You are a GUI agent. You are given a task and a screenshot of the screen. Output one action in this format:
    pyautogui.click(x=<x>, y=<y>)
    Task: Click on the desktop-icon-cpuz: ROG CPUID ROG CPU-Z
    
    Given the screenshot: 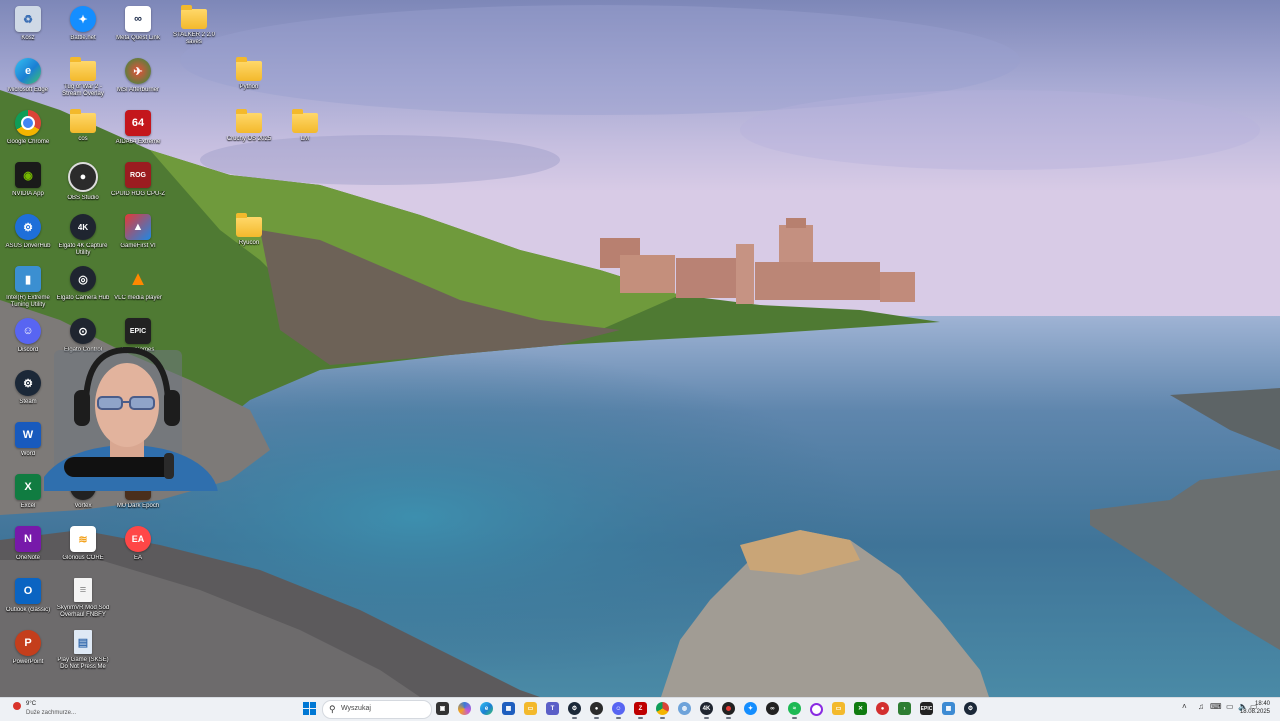 What is the action you would take?
    pyautogui.click(x=138, y=185)
    